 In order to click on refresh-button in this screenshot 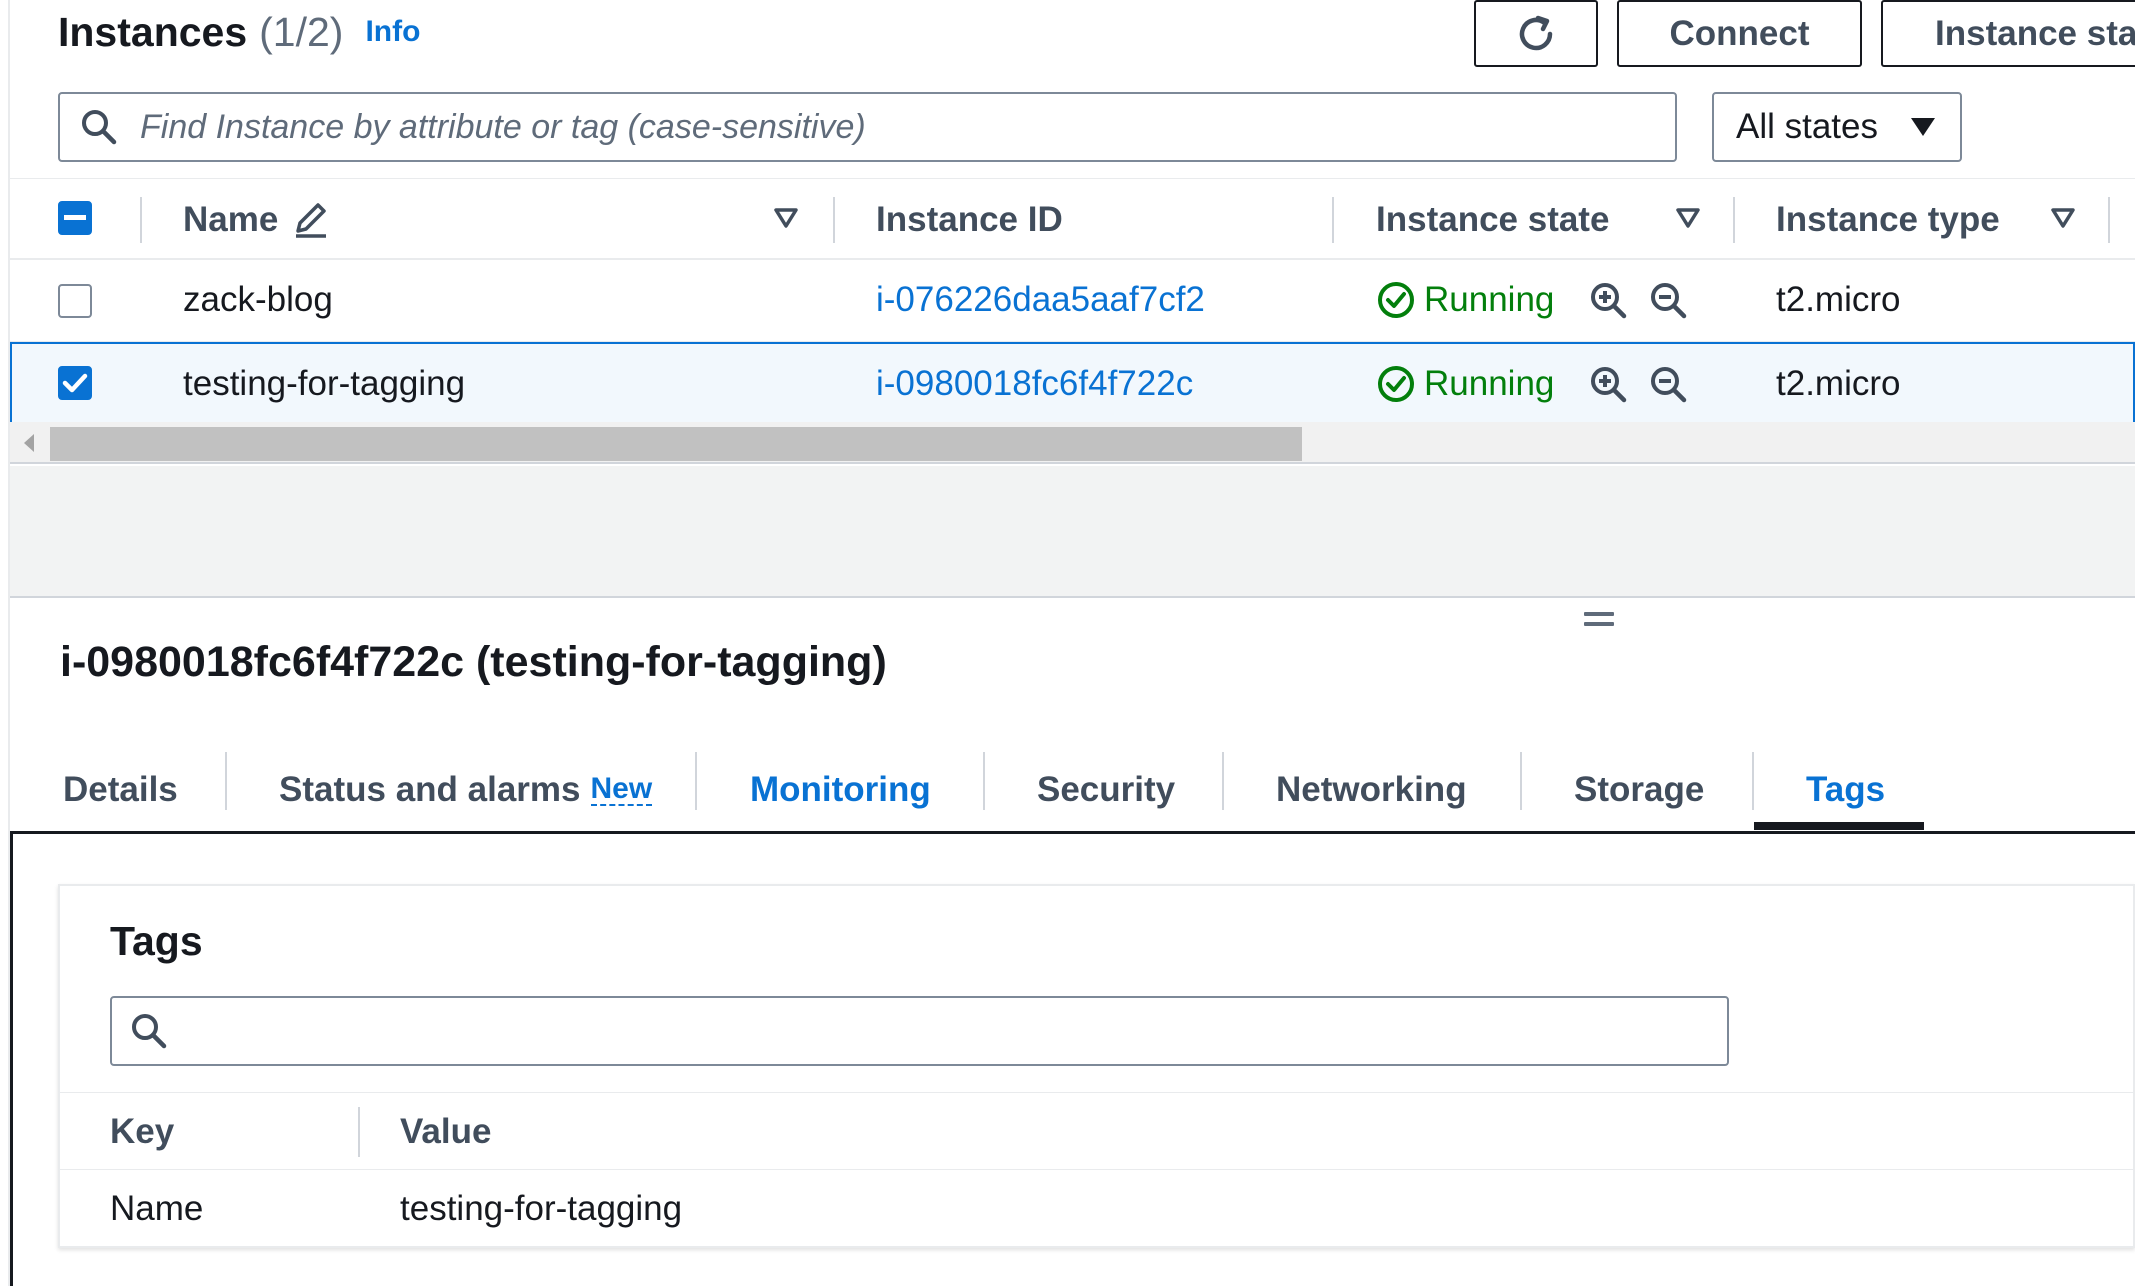, I will do `click(1536, 33)`.